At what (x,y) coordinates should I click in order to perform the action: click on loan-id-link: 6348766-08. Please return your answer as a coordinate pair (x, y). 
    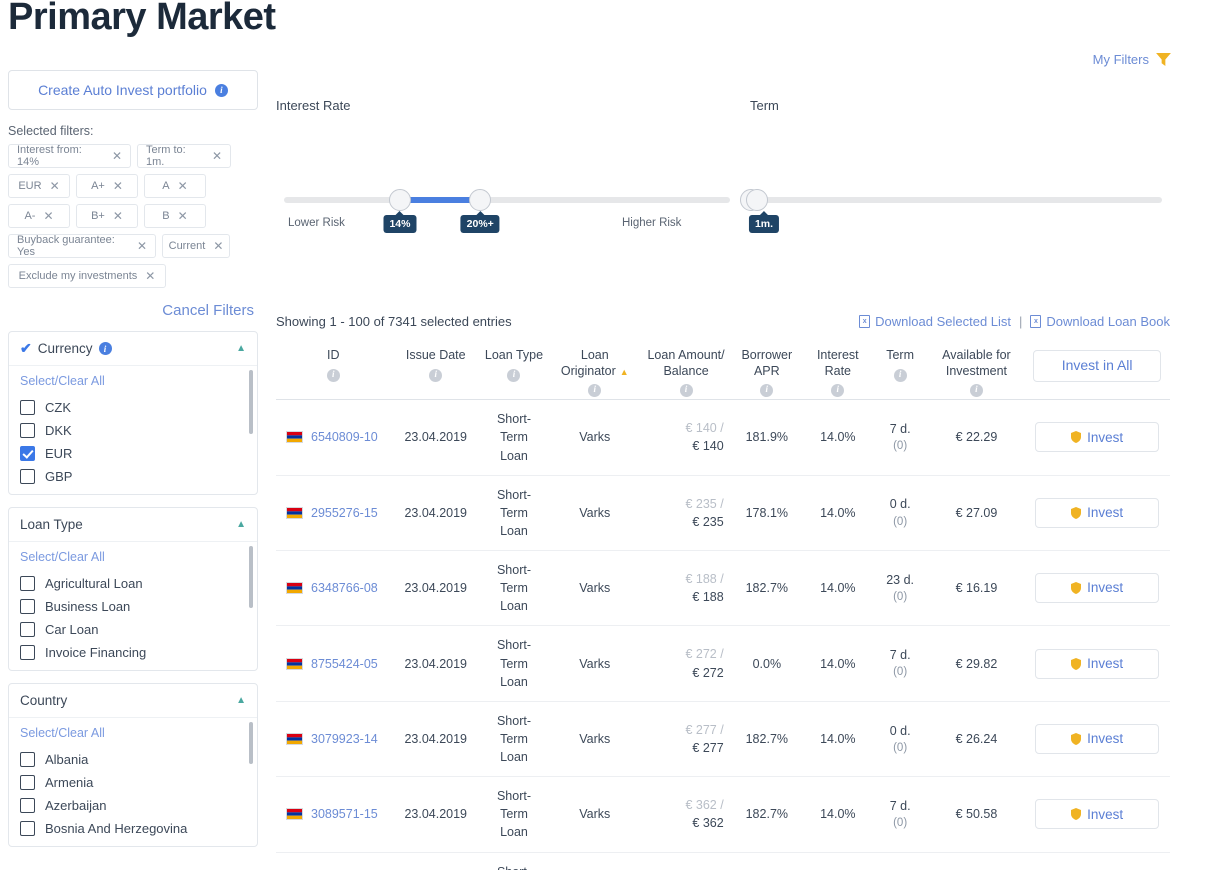
    Looking at the image, I should click on (344, 588).